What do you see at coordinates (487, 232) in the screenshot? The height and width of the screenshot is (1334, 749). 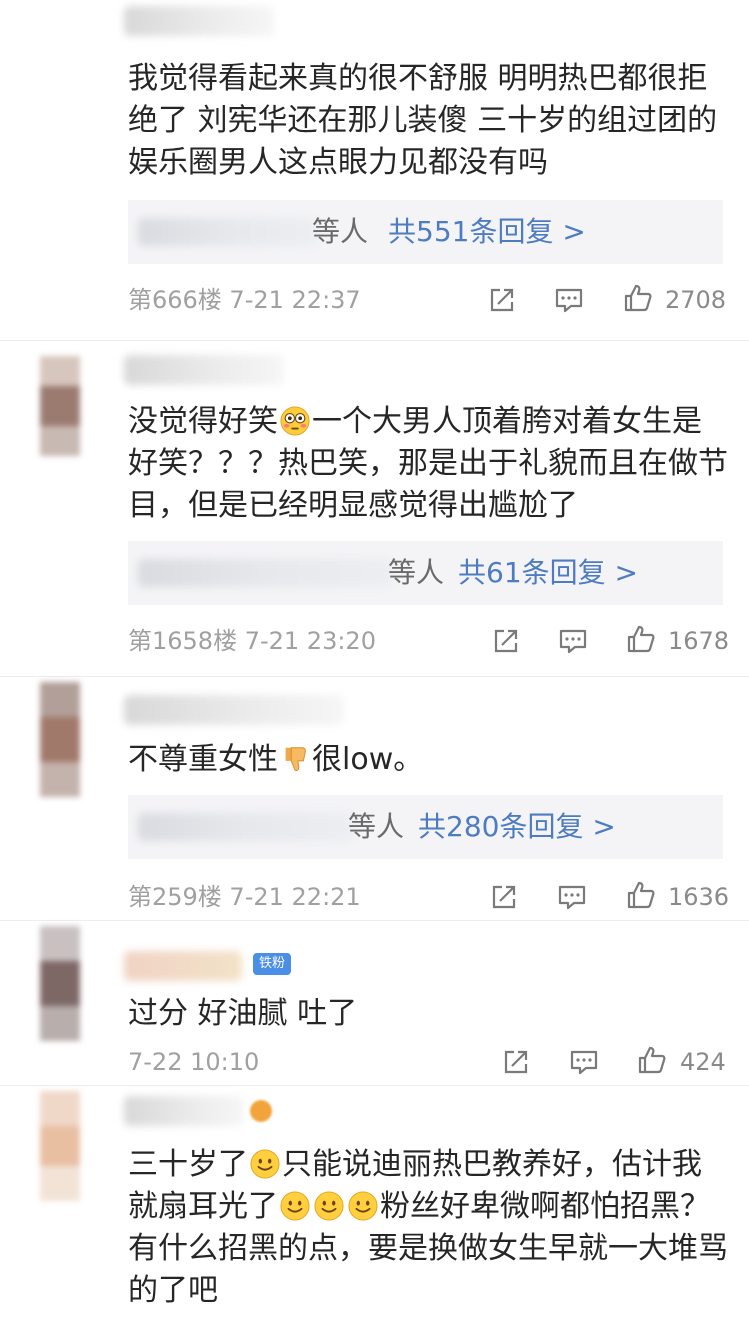 I see `reply-count-link: 共551条回复 >` at bounding box center [487, 232].